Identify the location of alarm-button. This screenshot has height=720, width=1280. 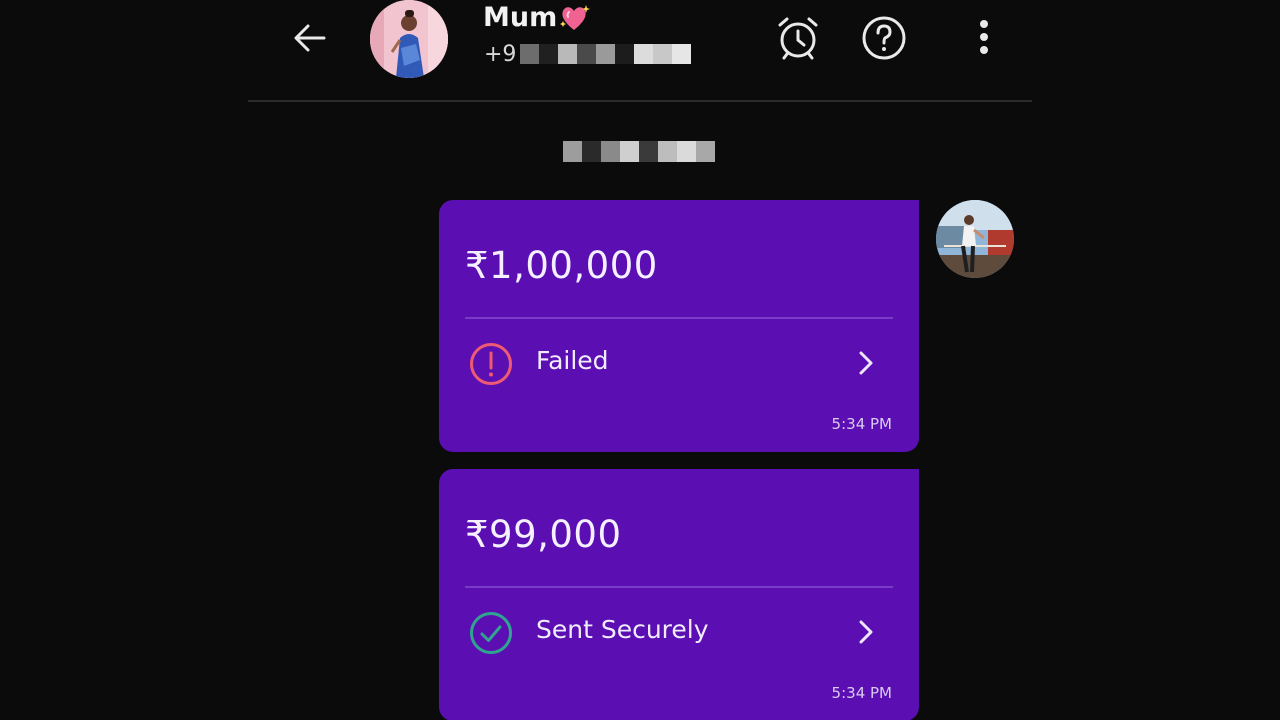
(798, 38).